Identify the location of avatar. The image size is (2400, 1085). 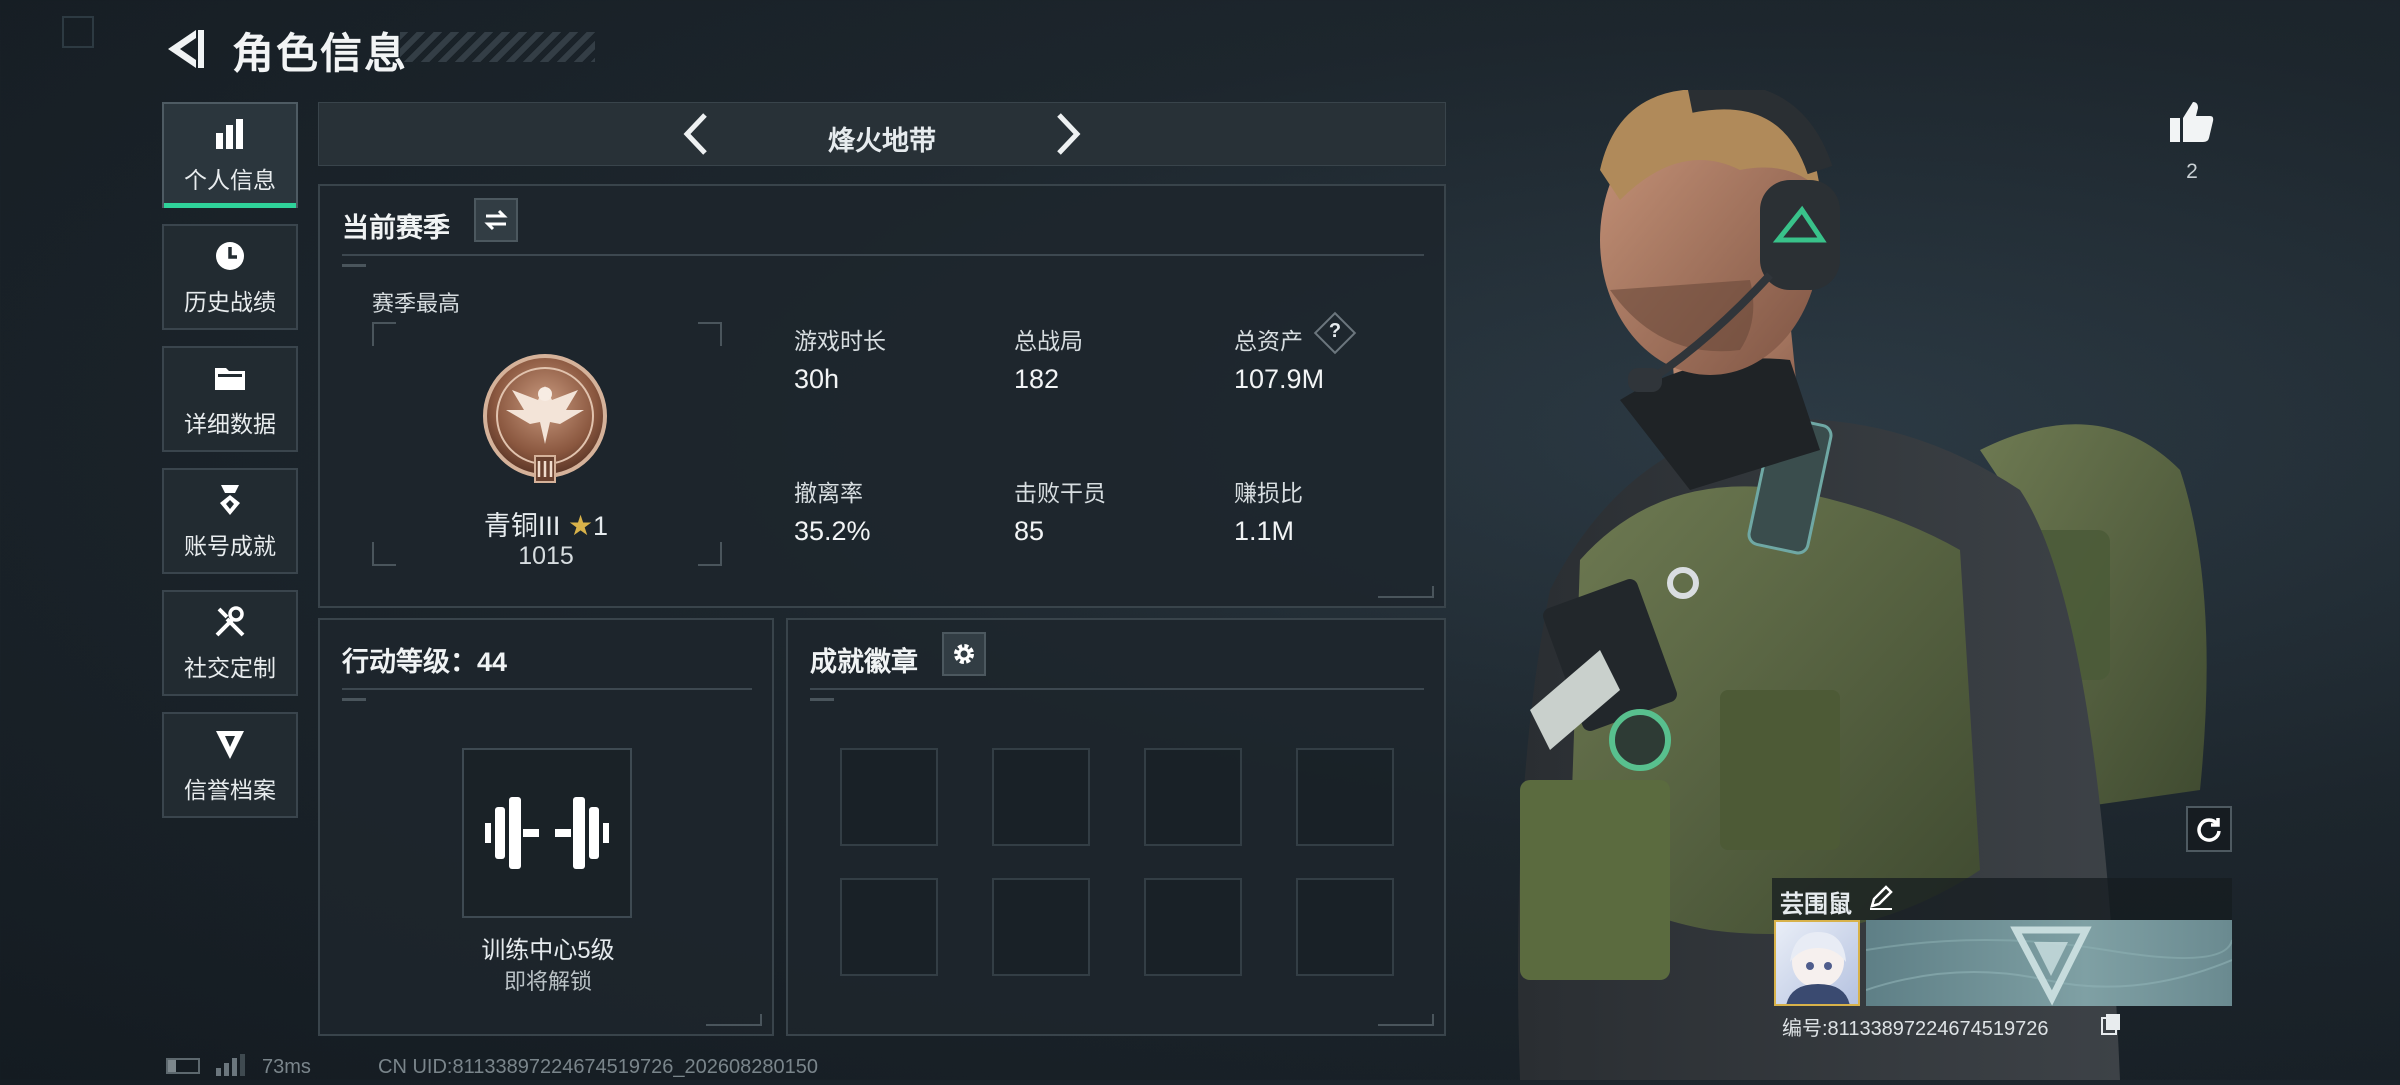
(1817, 963).